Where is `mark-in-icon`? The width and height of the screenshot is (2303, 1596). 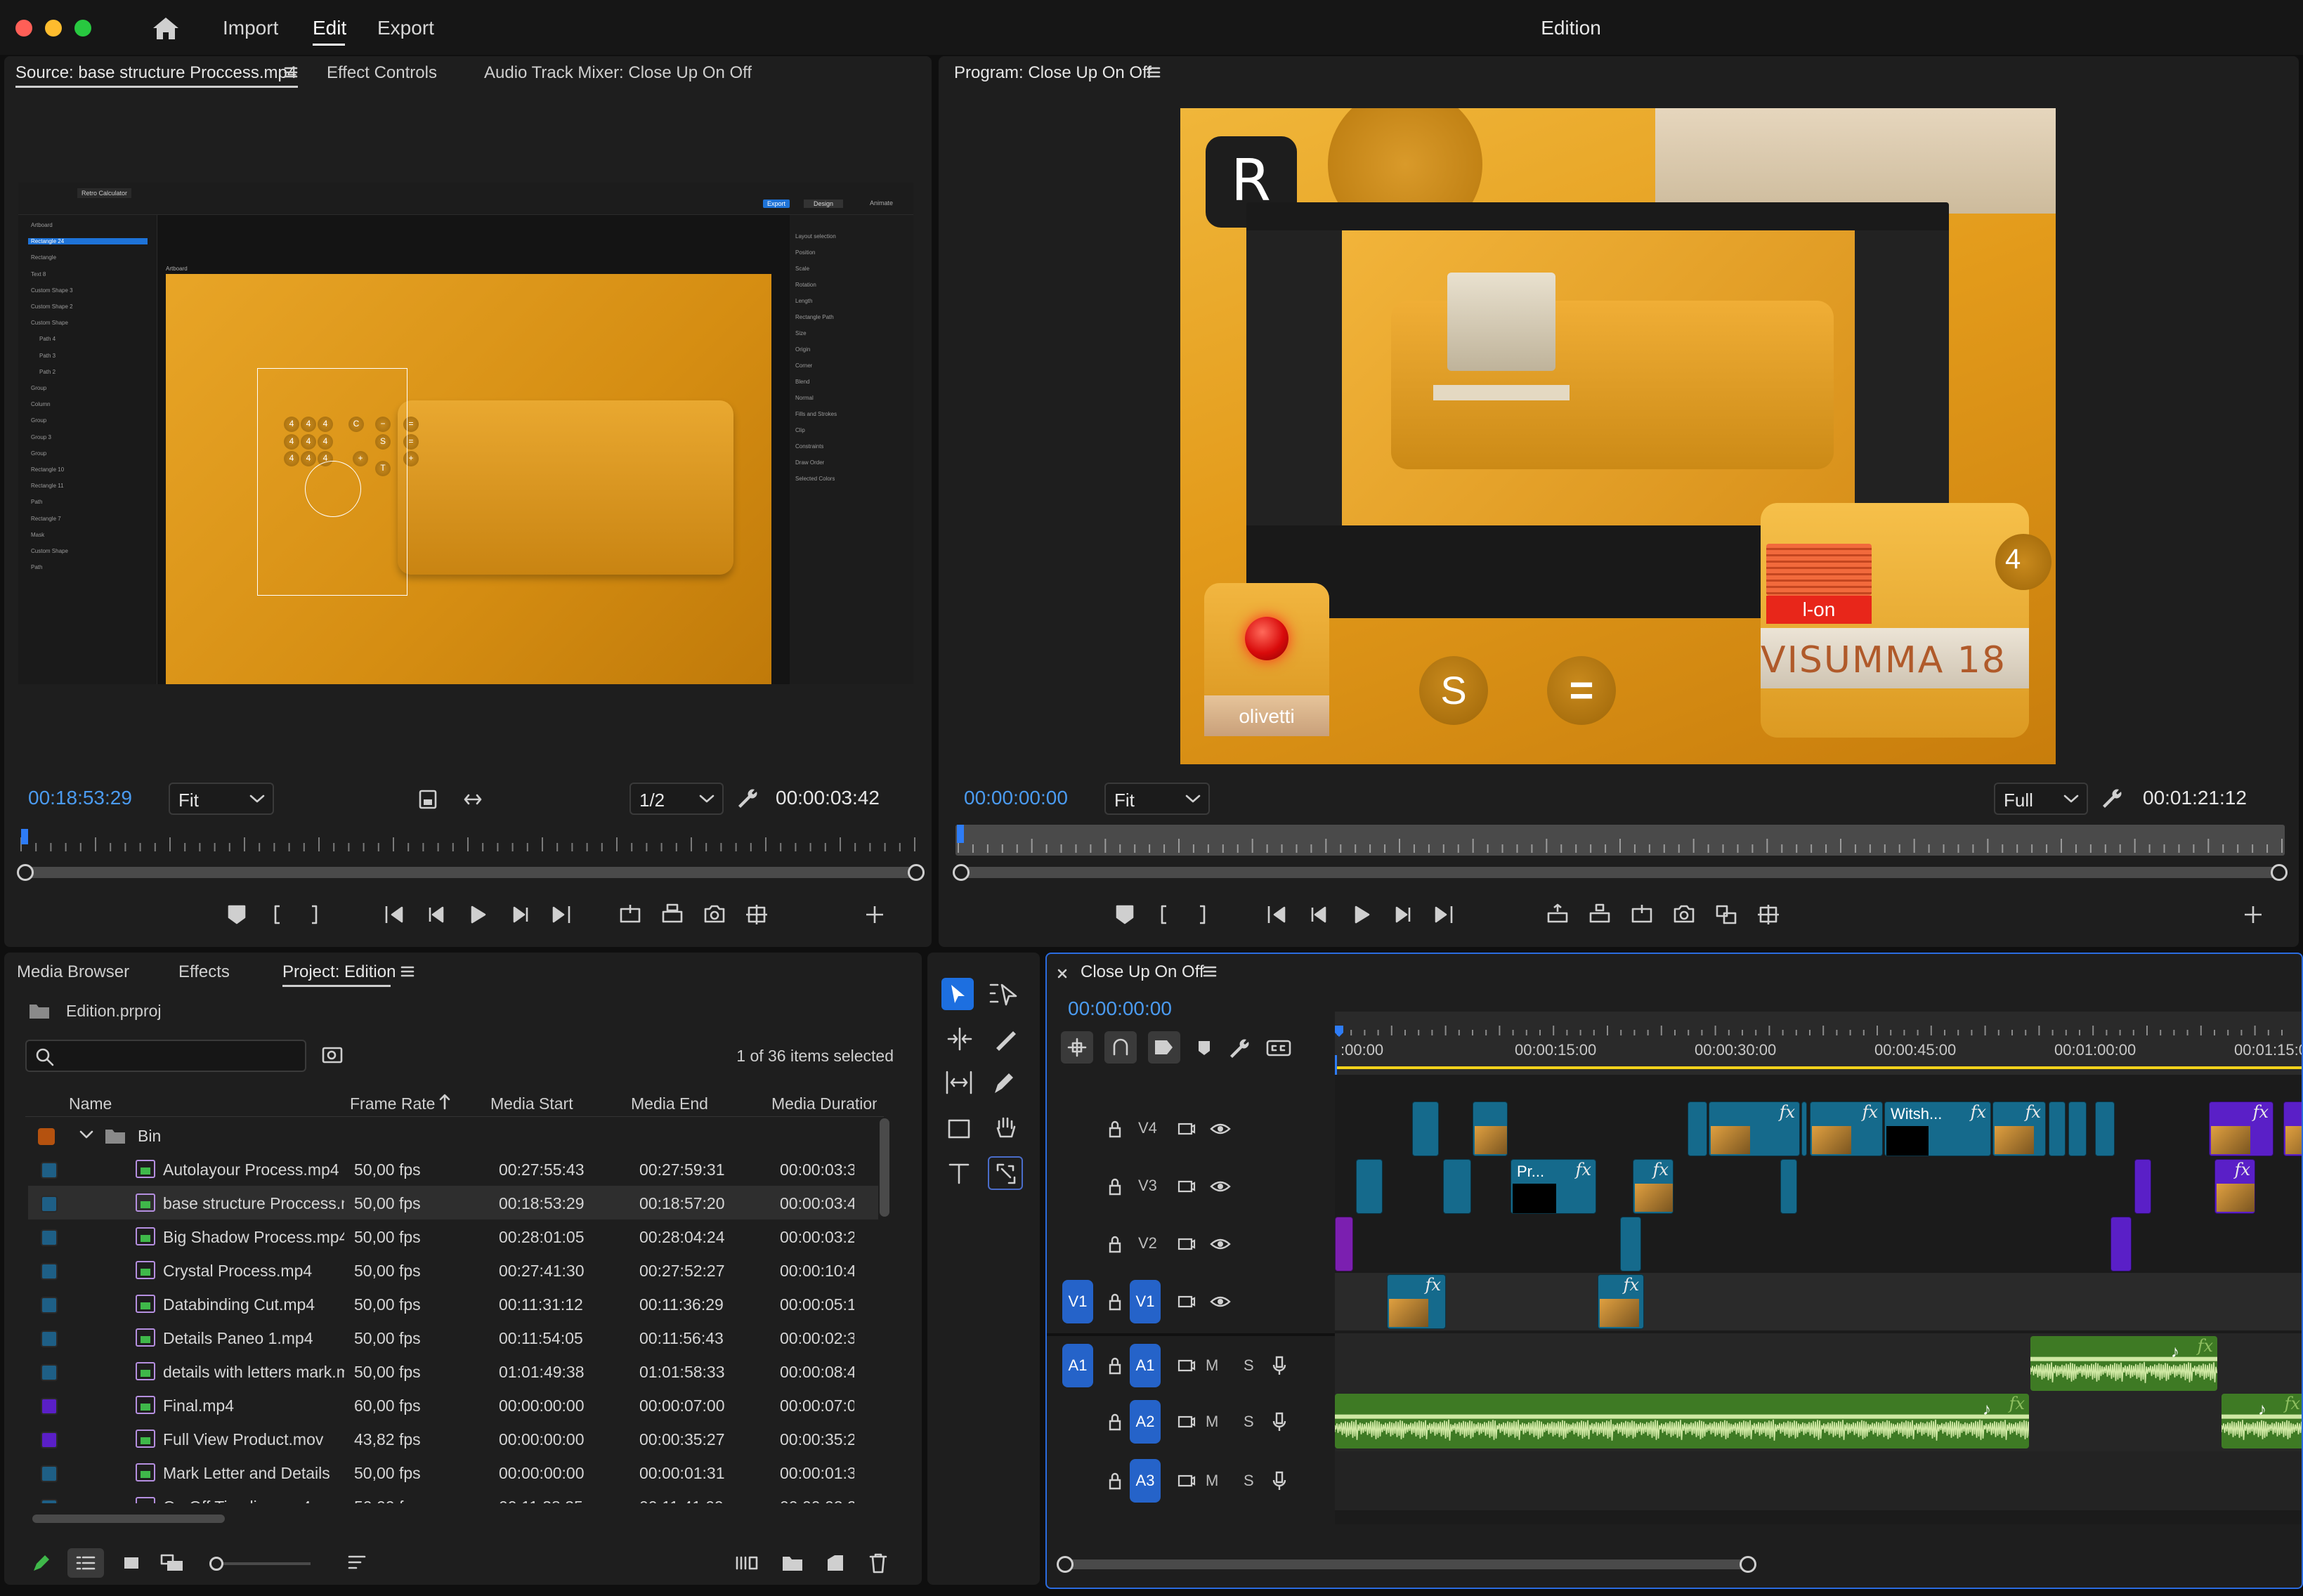
mark-in-icon is located at coordinates (277, 914).